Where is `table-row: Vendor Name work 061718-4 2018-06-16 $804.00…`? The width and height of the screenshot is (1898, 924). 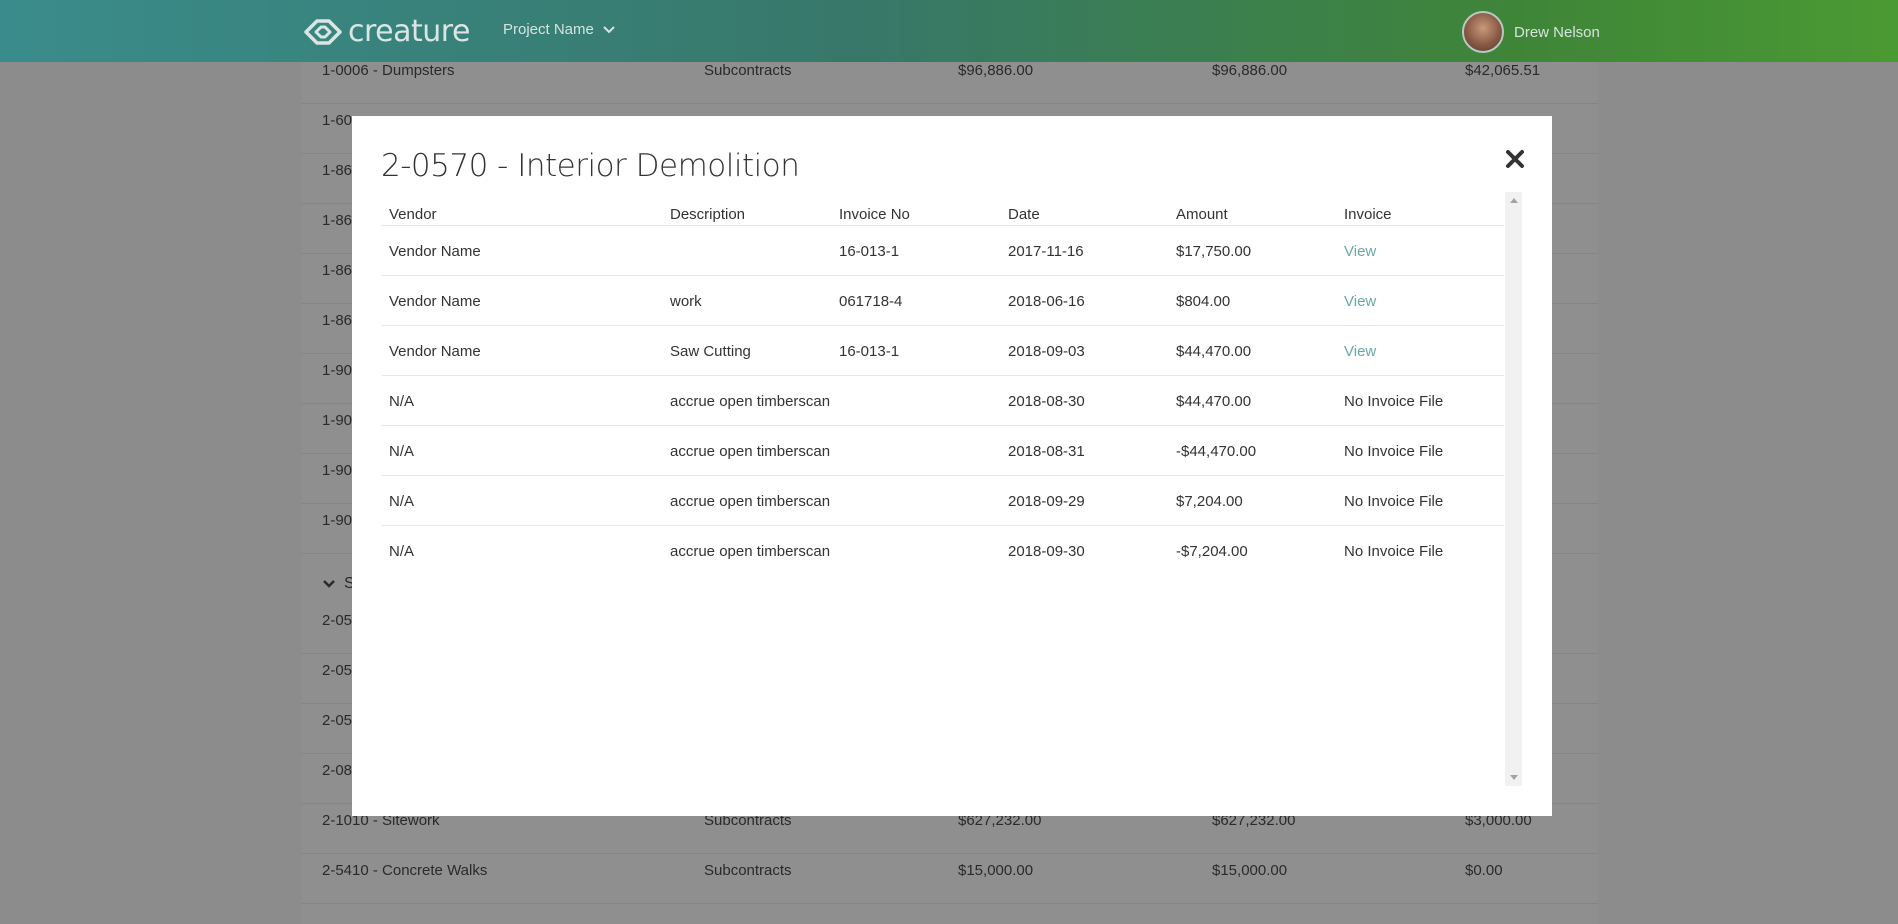
table-row: Vendor Name work 061718-4 2018-06-16 $804.00… is located at coordinates (943, 301).